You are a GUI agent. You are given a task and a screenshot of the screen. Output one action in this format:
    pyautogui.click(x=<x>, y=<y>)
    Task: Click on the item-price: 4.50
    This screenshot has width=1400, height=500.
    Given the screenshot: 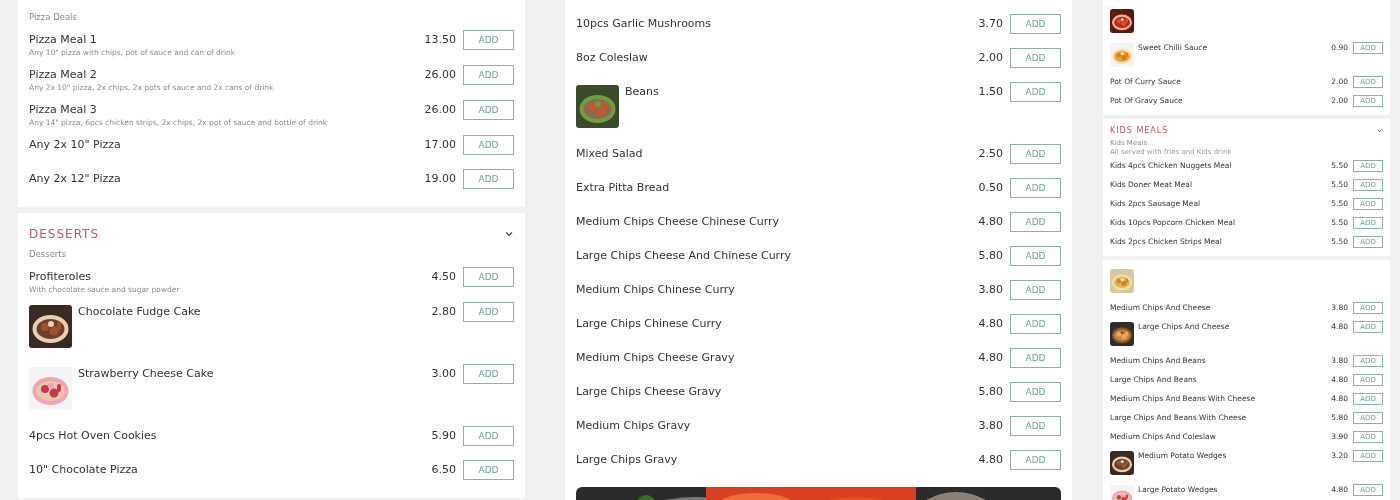 What is the action you would take?
    pyautogui.click(x=443, y=276)
    